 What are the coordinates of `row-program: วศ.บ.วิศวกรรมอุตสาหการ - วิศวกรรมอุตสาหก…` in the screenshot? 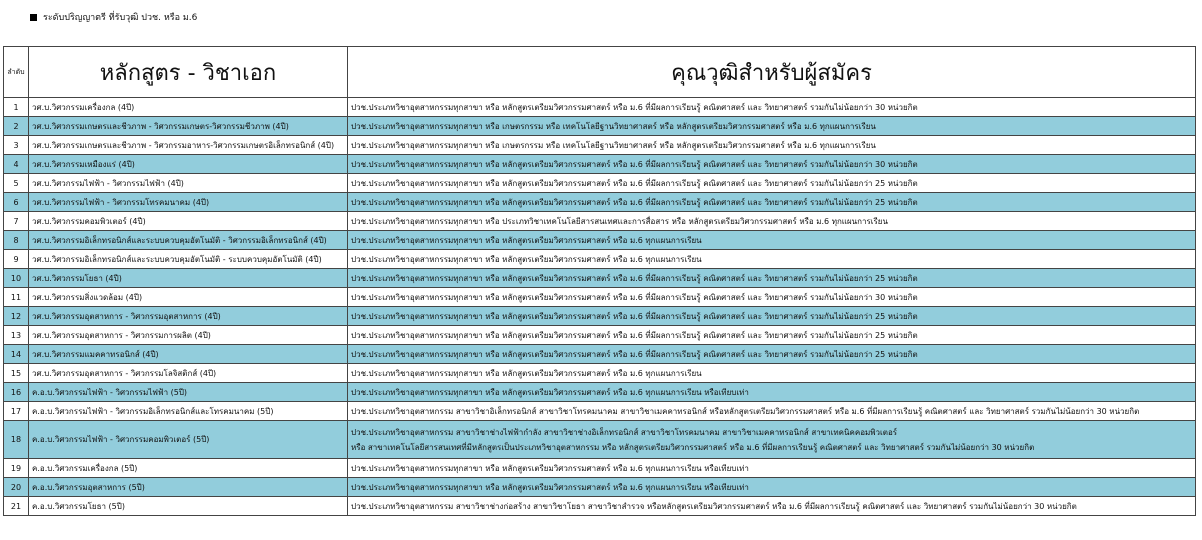 It's located at (188, 316).